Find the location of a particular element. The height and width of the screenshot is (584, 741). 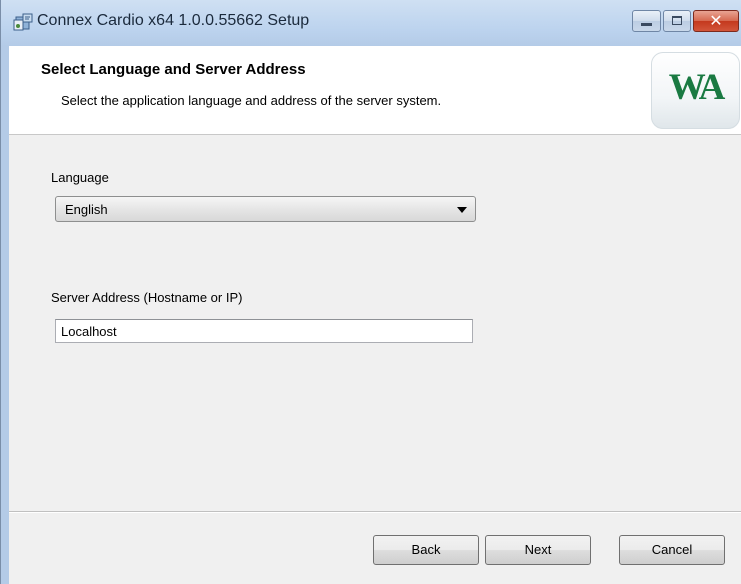

logo-text: WA is located at coordinates (697, 87).